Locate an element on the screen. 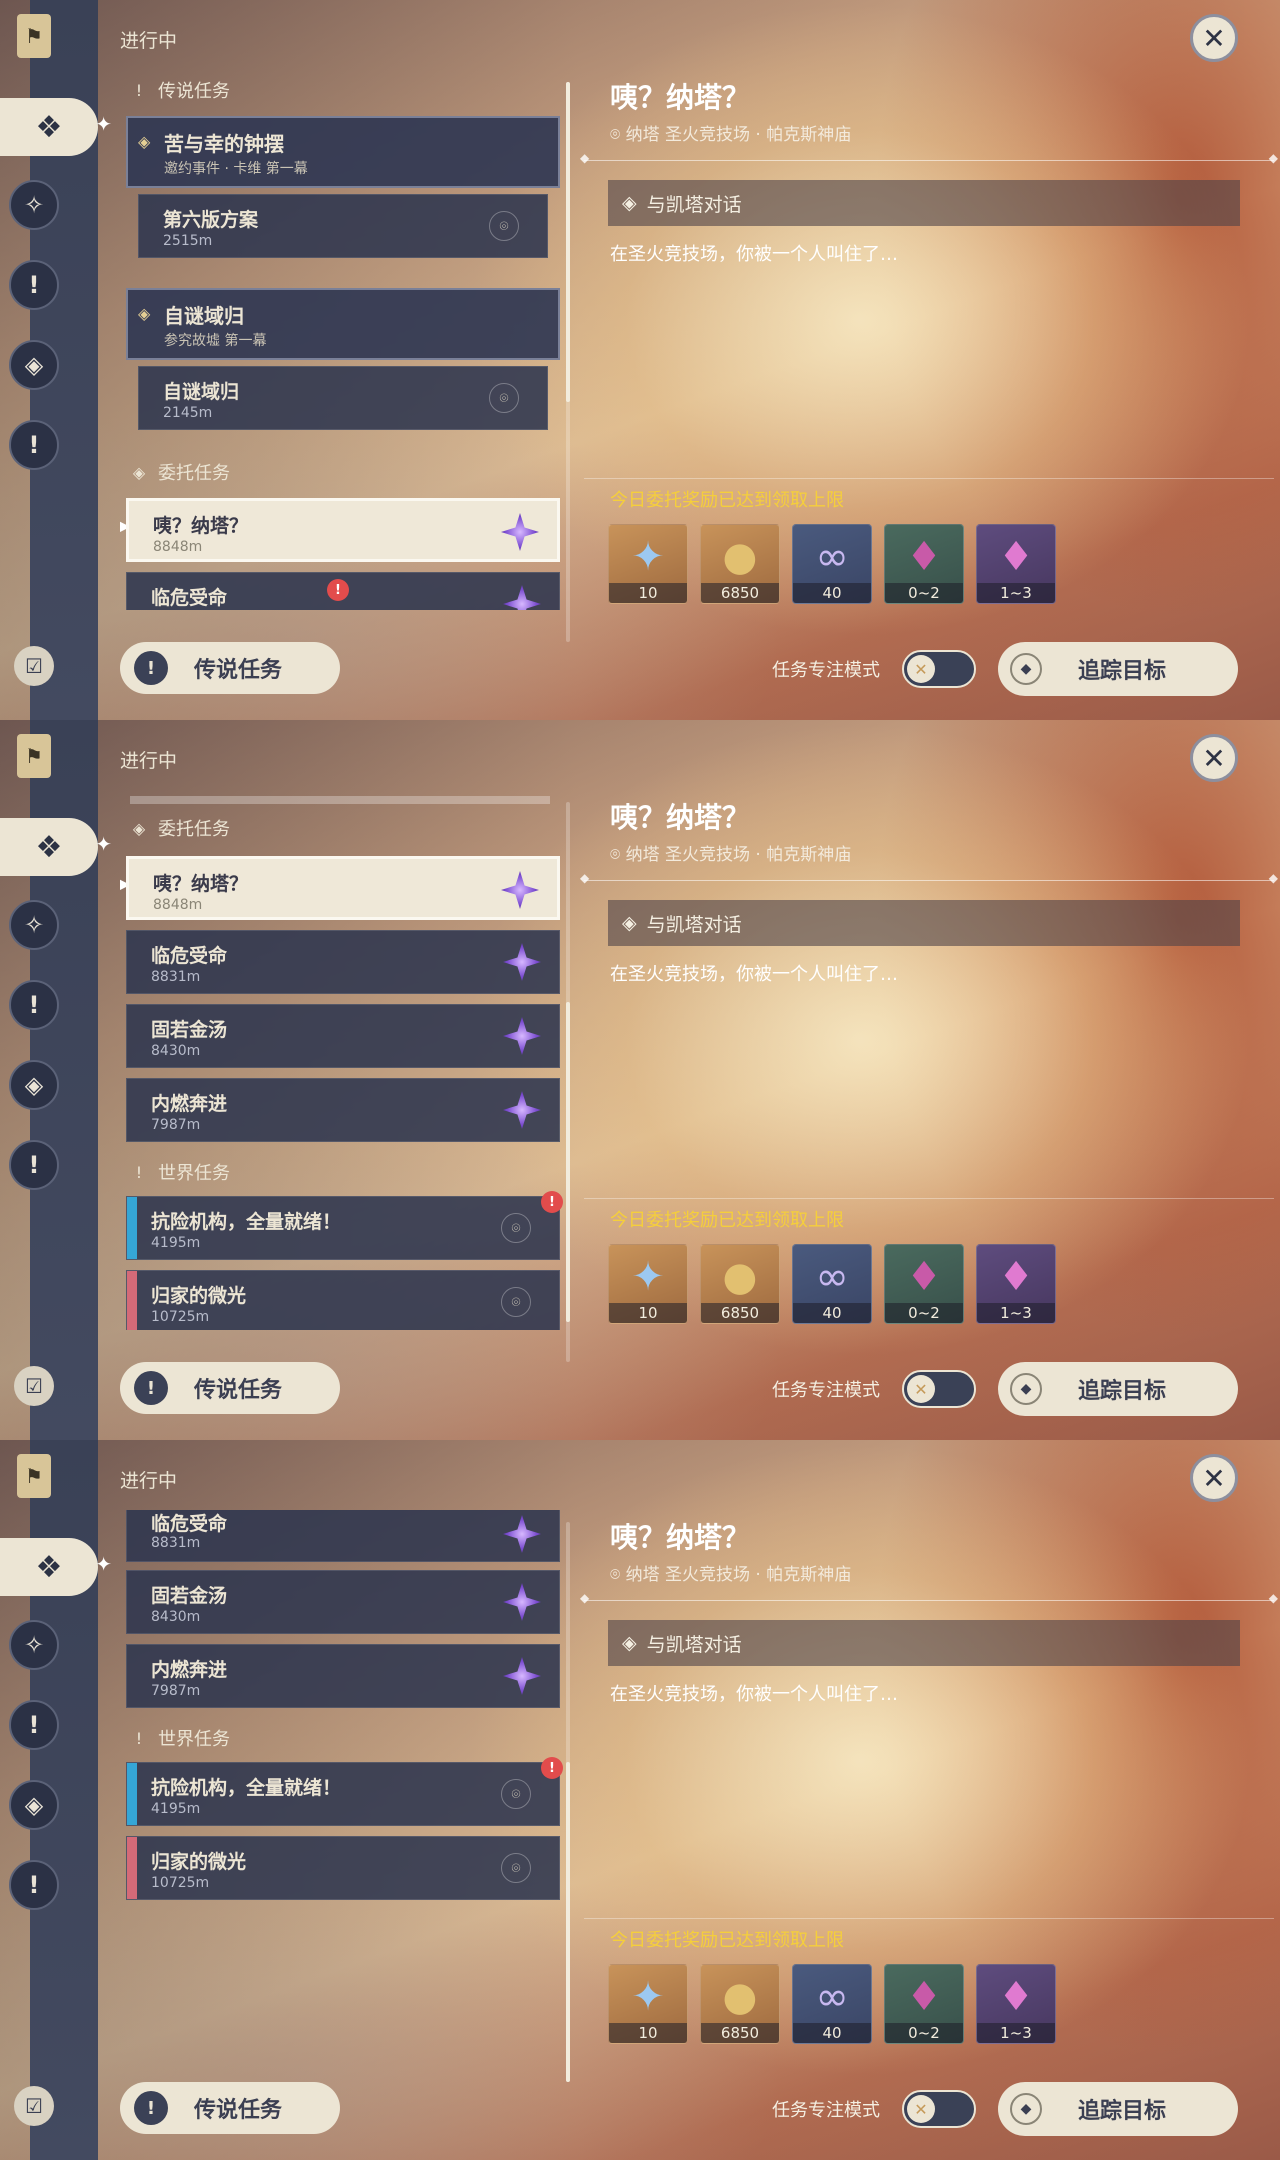 The width and height of the screenshot is (1280, 2160). section-world: ! 世界任务 is located at coordinates (180, 1172).